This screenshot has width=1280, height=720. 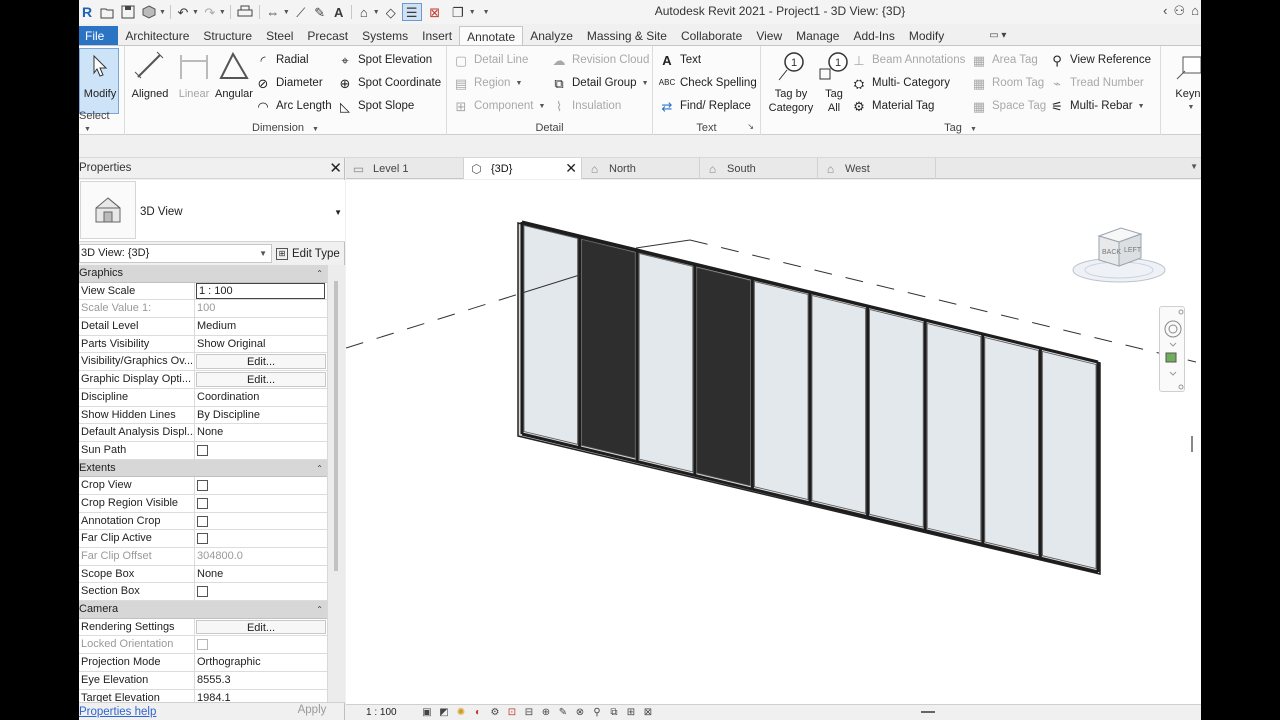 What do you see at coordinates (631, 712) in the screenshot?
I see `show-analytical-model-icon: ⊞` at bounding box center [631, 712].